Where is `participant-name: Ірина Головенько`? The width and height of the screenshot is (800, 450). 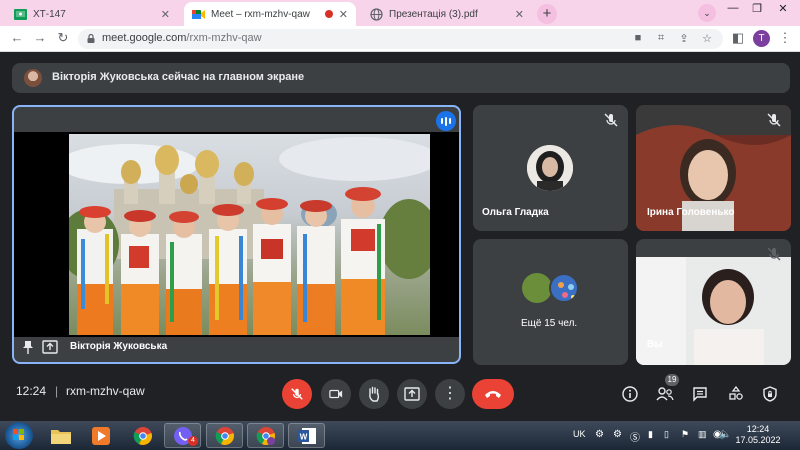 participant-name: Ірина Головенько is located at coordinates (691, 212).